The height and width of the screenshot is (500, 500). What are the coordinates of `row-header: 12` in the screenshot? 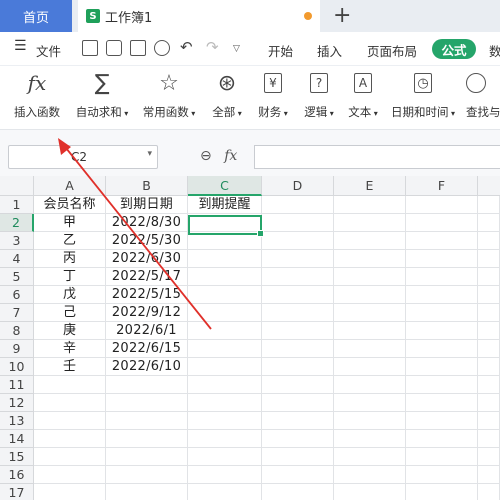 It's located at (17, 403).